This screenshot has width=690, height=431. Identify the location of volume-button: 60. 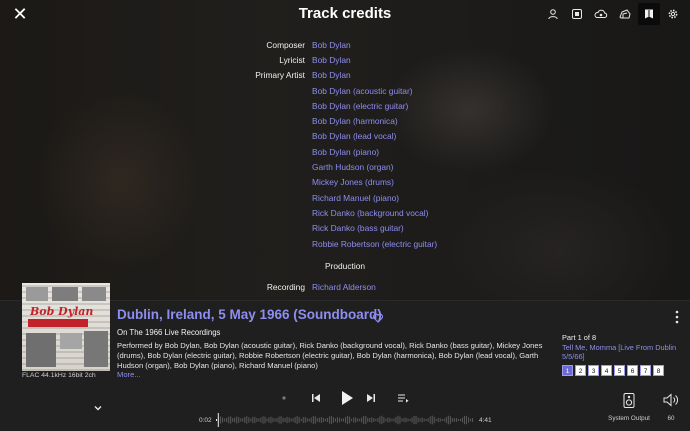
(671, 407).